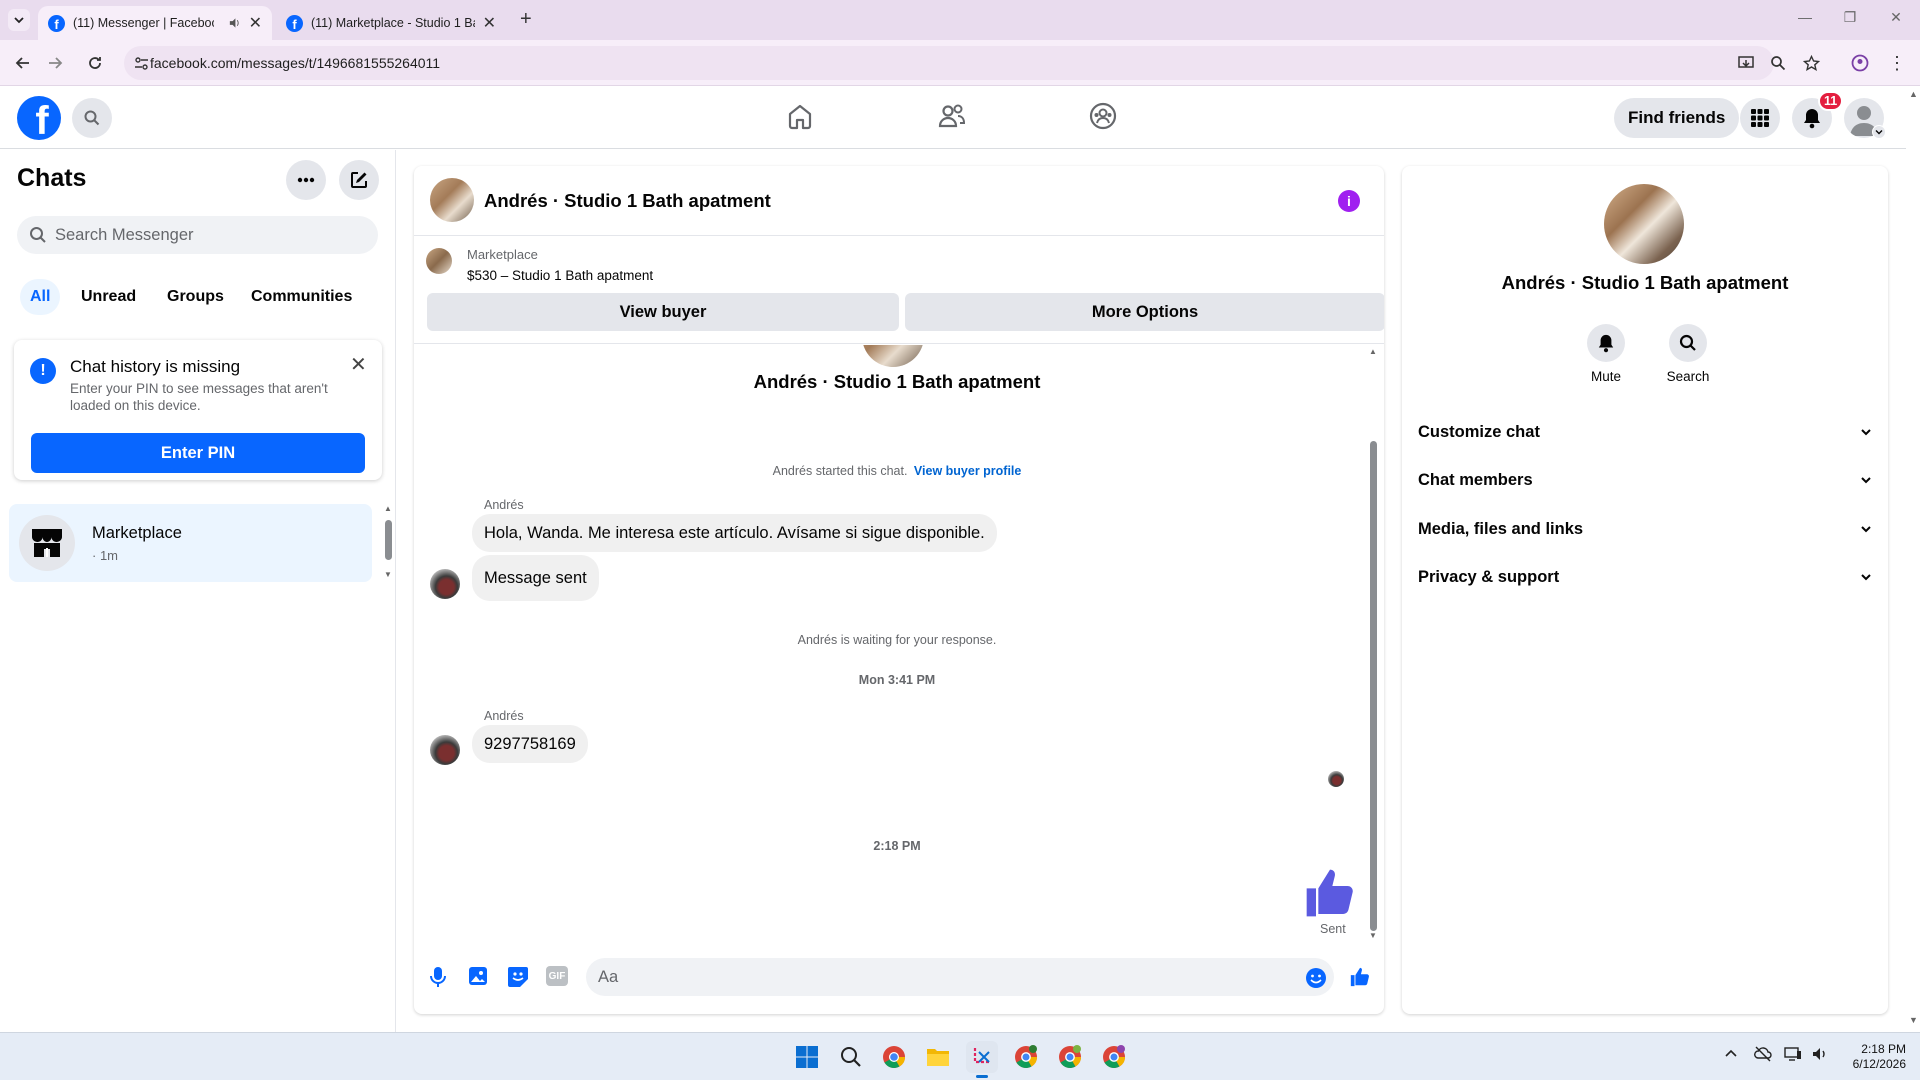 The image size is (1920, 1080). What do you see at coordinates (807, 1057) in the screenshot?
I see `start-button` at bounding box center [807, 1057].